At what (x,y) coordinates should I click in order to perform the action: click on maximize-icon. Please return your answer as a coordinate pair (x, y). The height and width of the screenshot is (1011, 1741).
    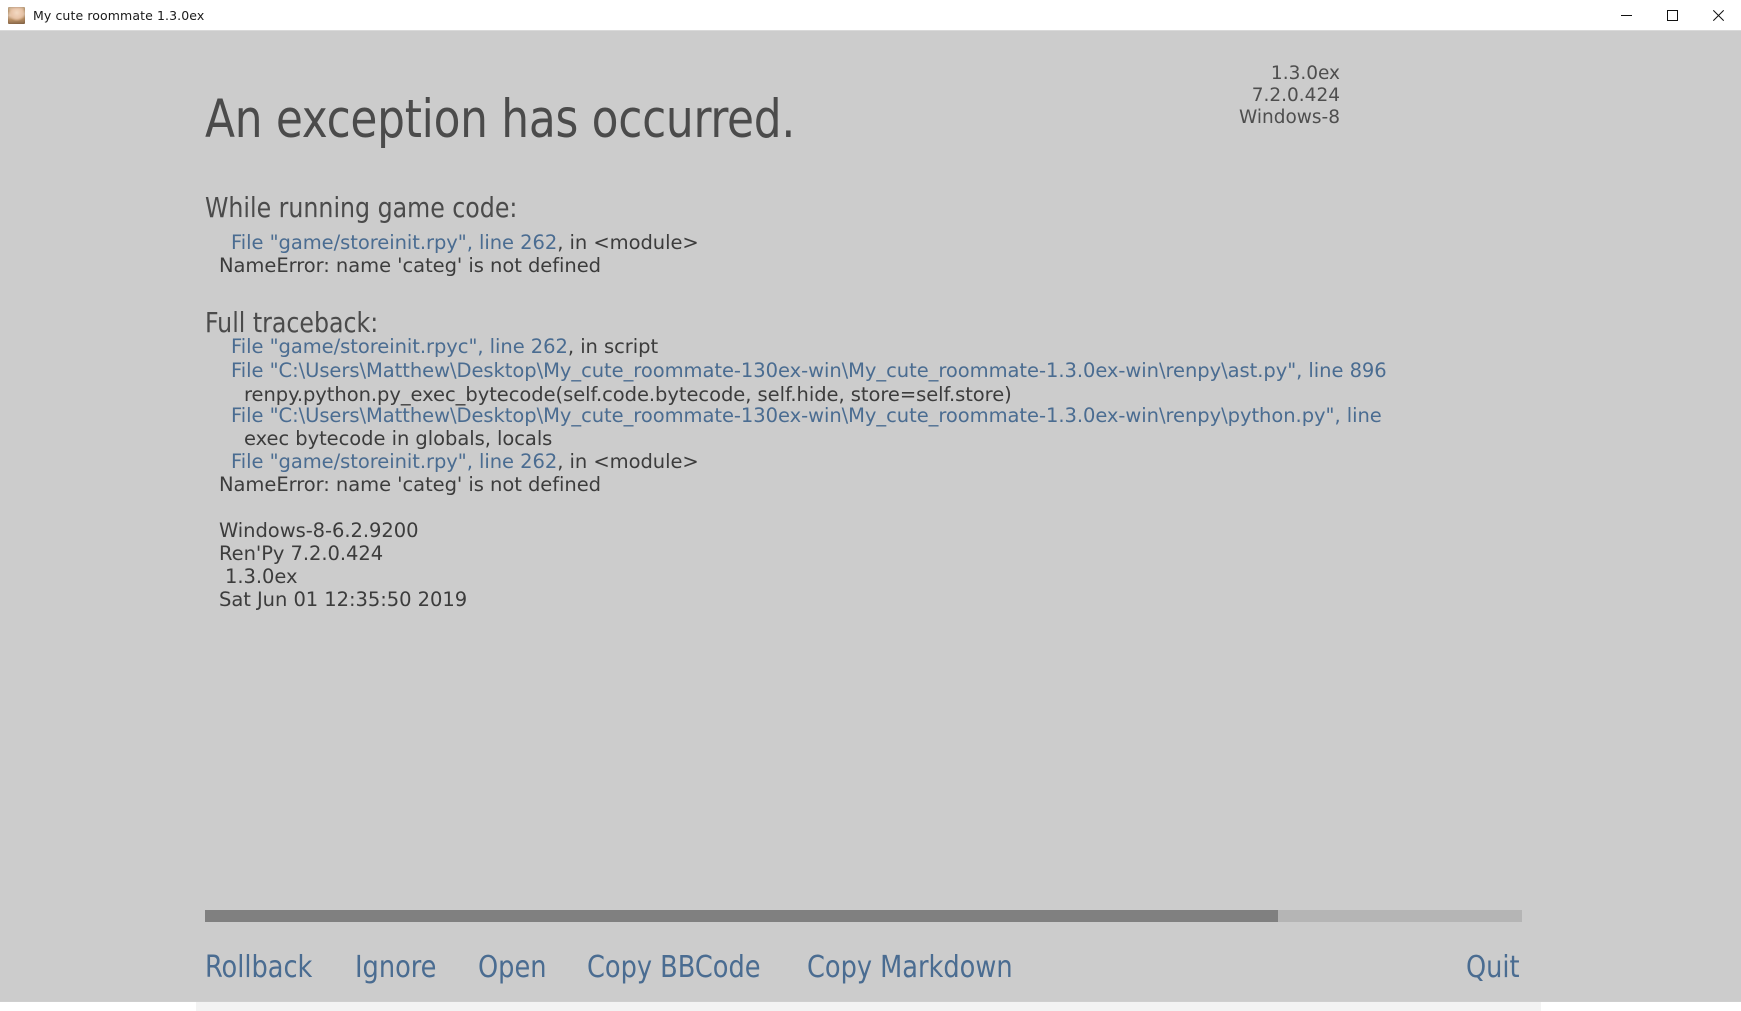
    Looking at the image, I should click on (1672, 15).